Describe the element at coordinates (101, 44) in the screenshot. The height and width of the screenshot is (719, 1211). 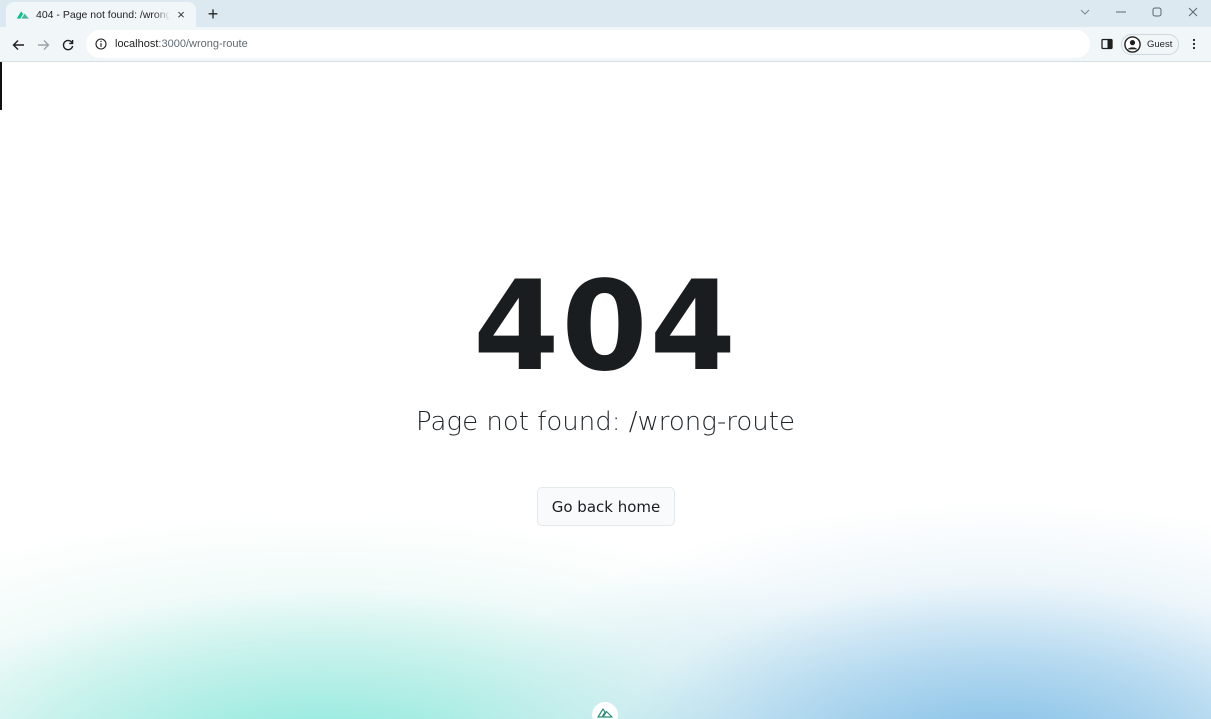
I see `site-info-icon` at that location.